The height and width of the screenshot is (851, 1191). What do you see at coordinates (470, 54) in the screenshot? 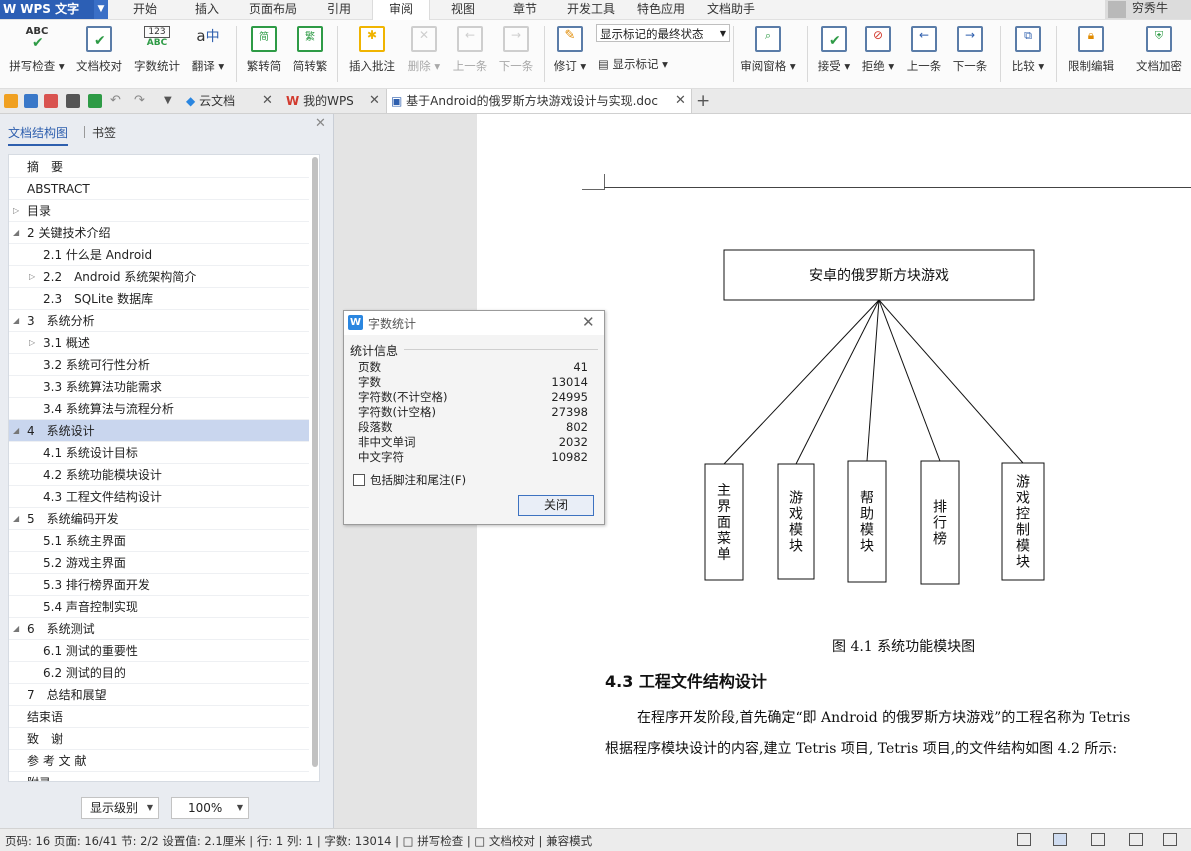
I see `previous-comment-button: ← 上一条` at bounding box center [470, 54].